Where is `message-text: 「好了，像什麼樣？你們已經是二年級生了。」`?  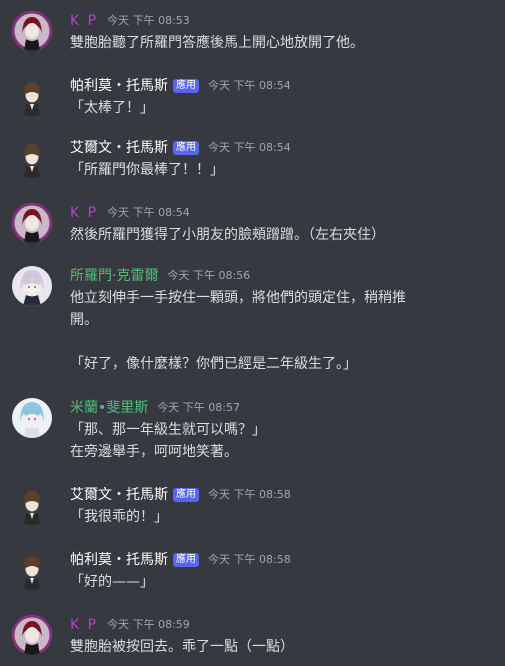 message-text: 「好了，像什麼樣？你們已經是二年級生了。」 is located at coordinates (213, 364).